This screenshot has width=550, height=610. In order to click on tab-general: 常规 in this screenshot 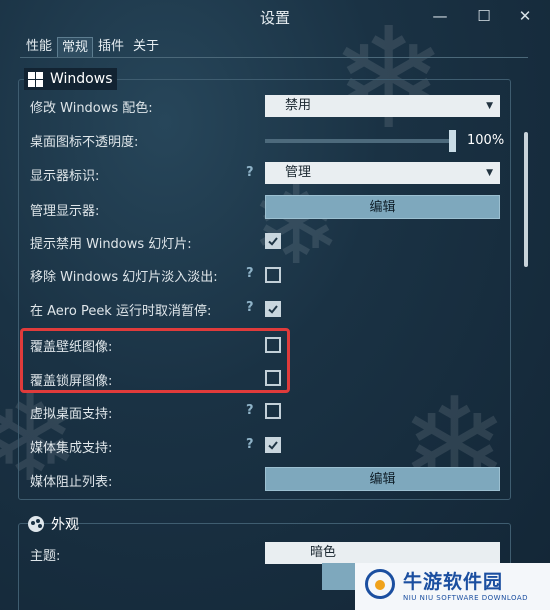, I will do `click(75, 47)`.